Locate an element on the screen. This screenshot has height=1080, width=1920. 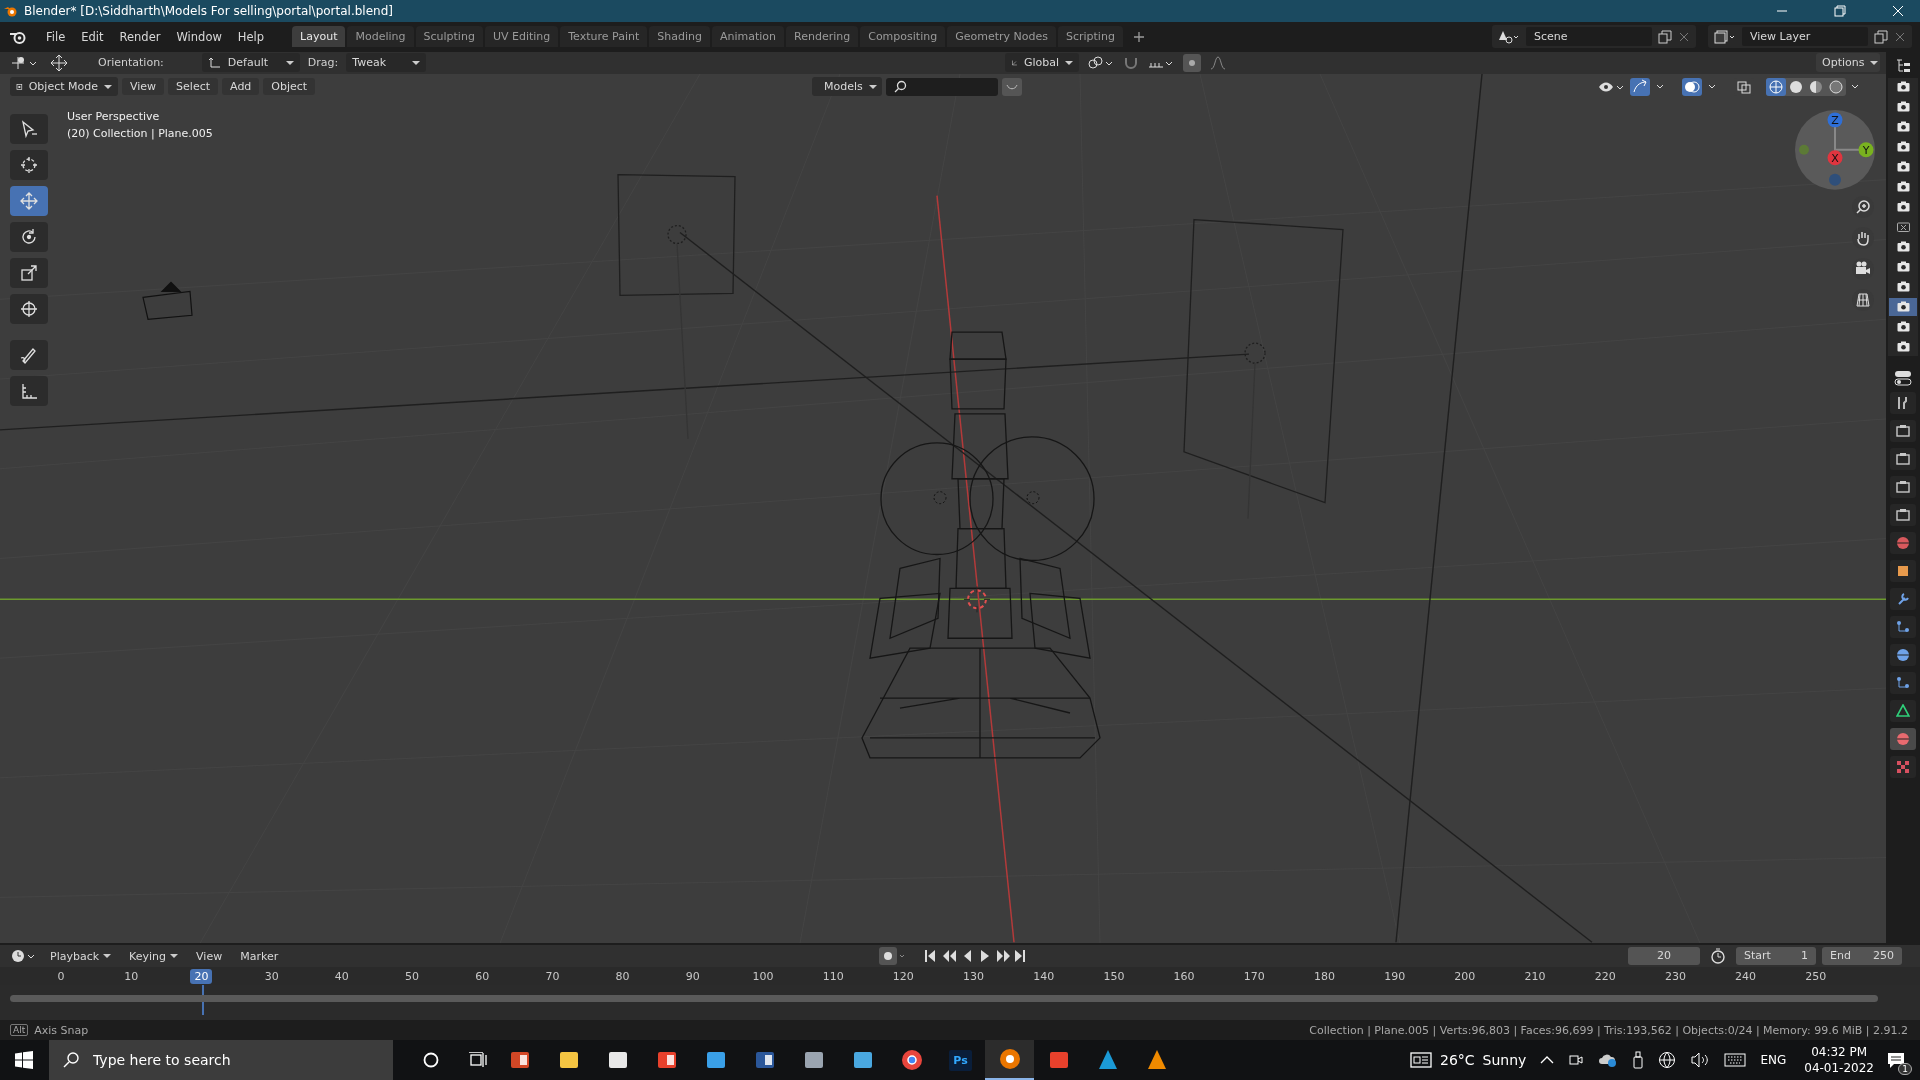
scrollbar is located at coordinates (944, 999).